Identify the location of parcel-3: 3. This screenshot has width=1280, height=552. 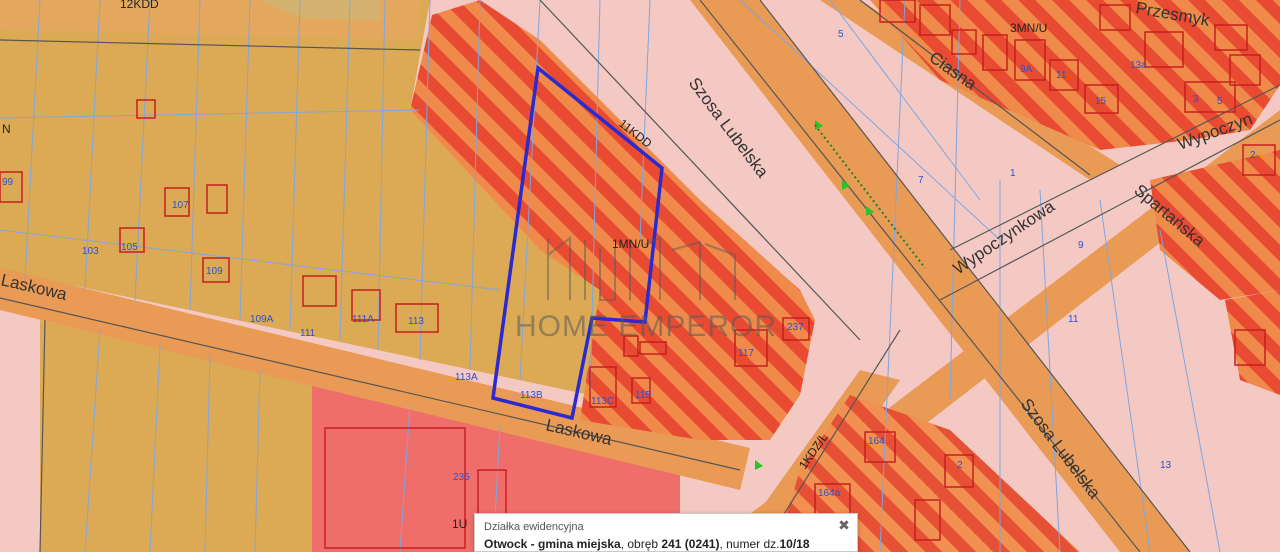
(1196, 99).